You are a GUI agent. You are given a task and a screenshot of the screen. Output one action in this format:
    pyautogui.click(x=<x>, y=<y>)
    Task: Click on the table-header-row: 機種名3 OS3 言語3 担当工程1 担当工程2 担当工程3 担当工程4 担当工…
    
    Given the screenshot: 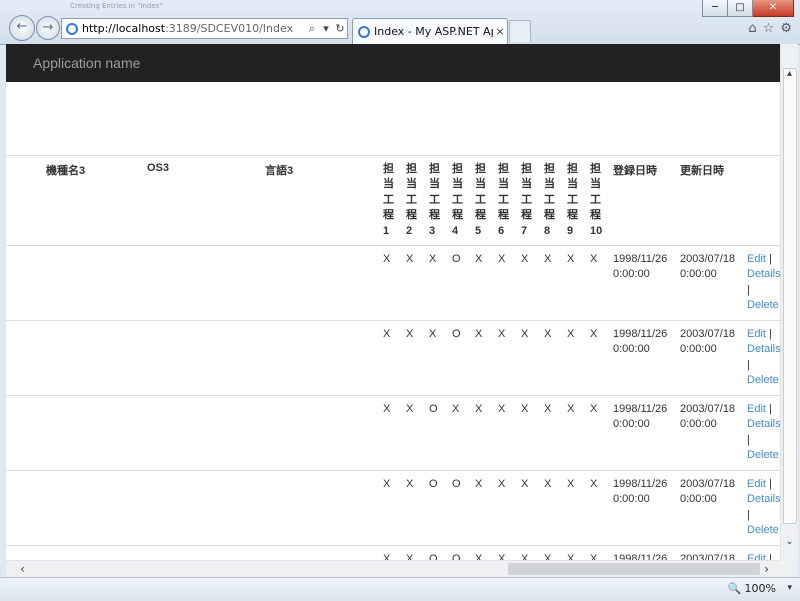 What is the action you would take?
    pyautogui.click(x=393, y=200)
    